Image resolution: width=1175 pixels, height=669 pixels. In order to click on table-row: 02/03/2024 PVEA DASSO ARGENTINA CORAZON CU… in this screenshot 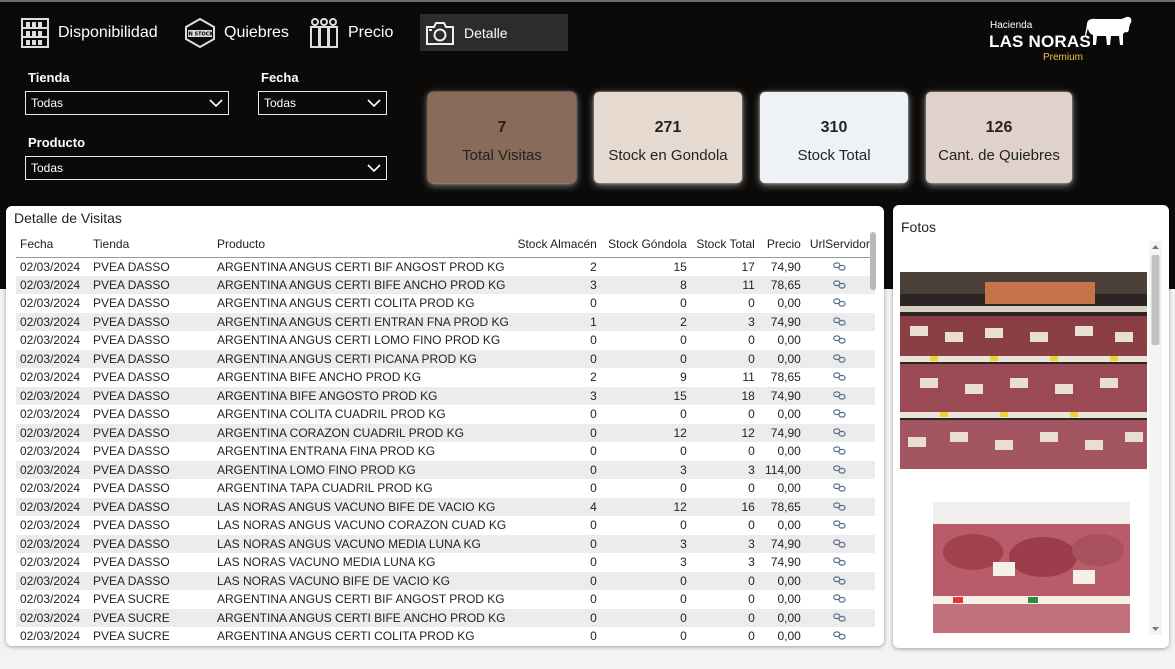, I will do `click(445, 432)`.